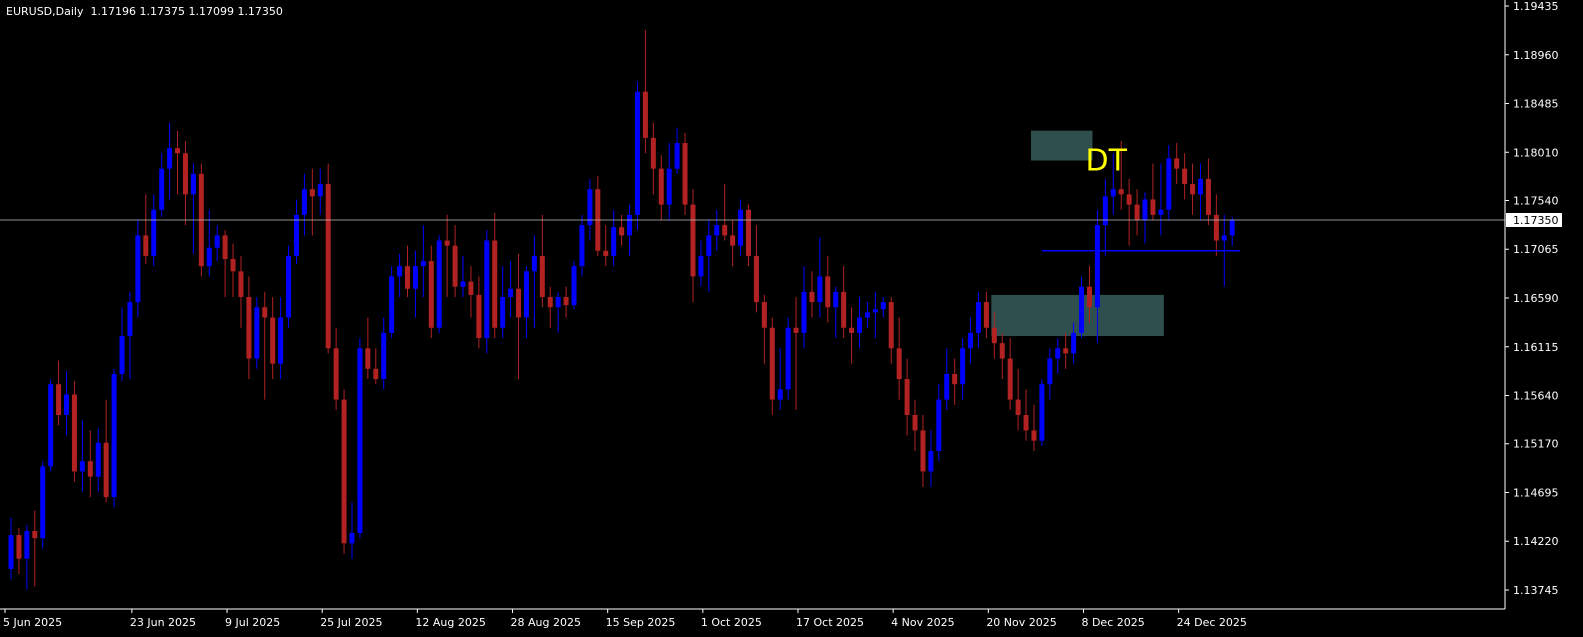  What do you see at coordinates (641, 622) in the screenshot?
I see `x-tick-label: 15 Sep 2025` at bounding box center [641, 622].